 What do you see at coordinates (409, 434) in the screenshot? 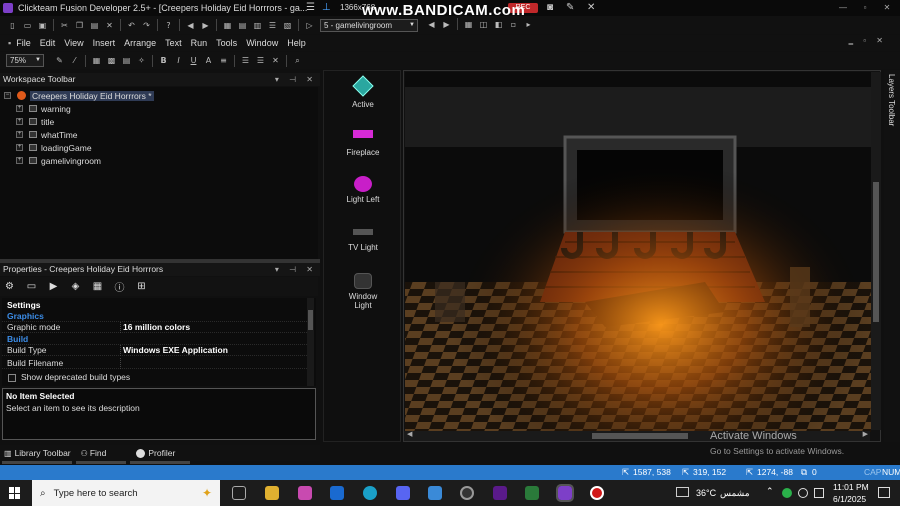
I see `scroll-left-icon: ◀` at bounding box center [409, 434].